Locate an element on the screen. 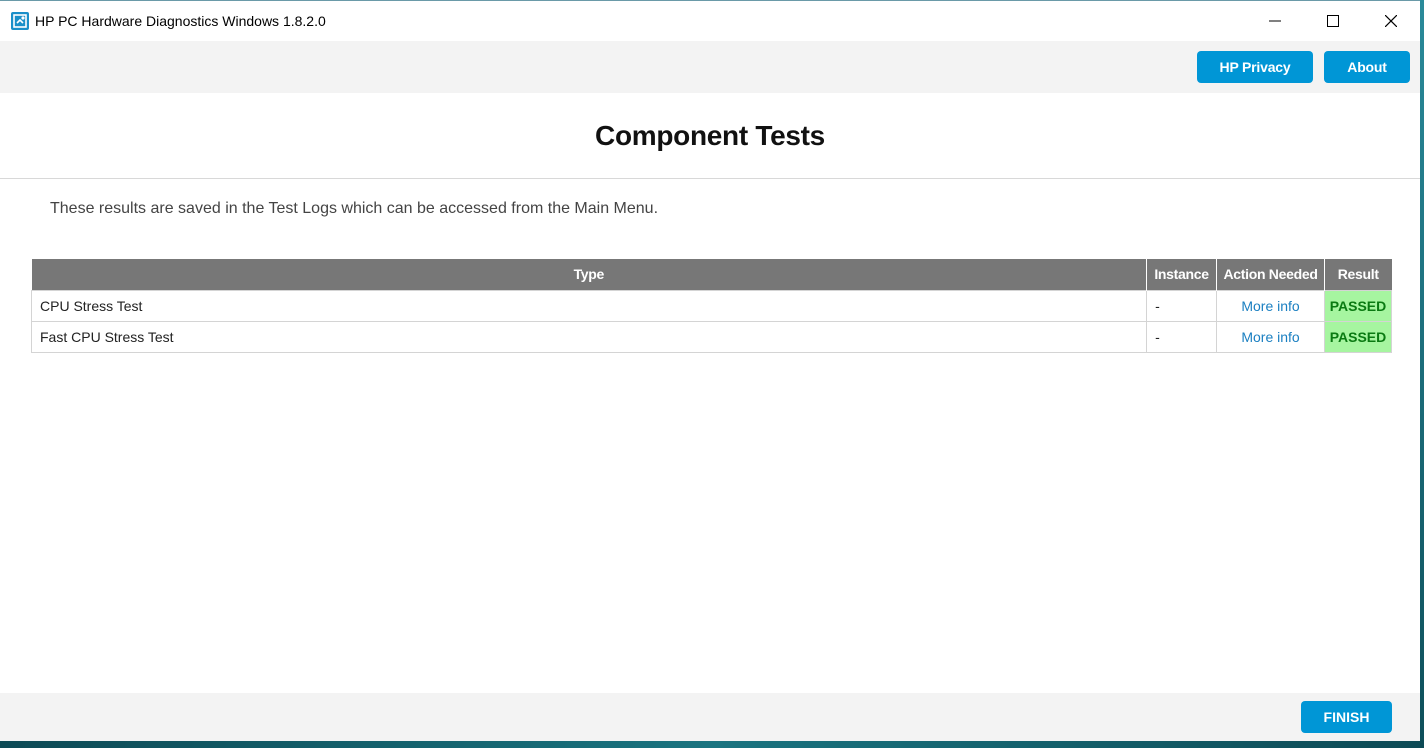 Image resolution: width=1424 pixels, height=748 pixels. test-type-cell: CPU Stress Test is located at coordinates (589, 305).